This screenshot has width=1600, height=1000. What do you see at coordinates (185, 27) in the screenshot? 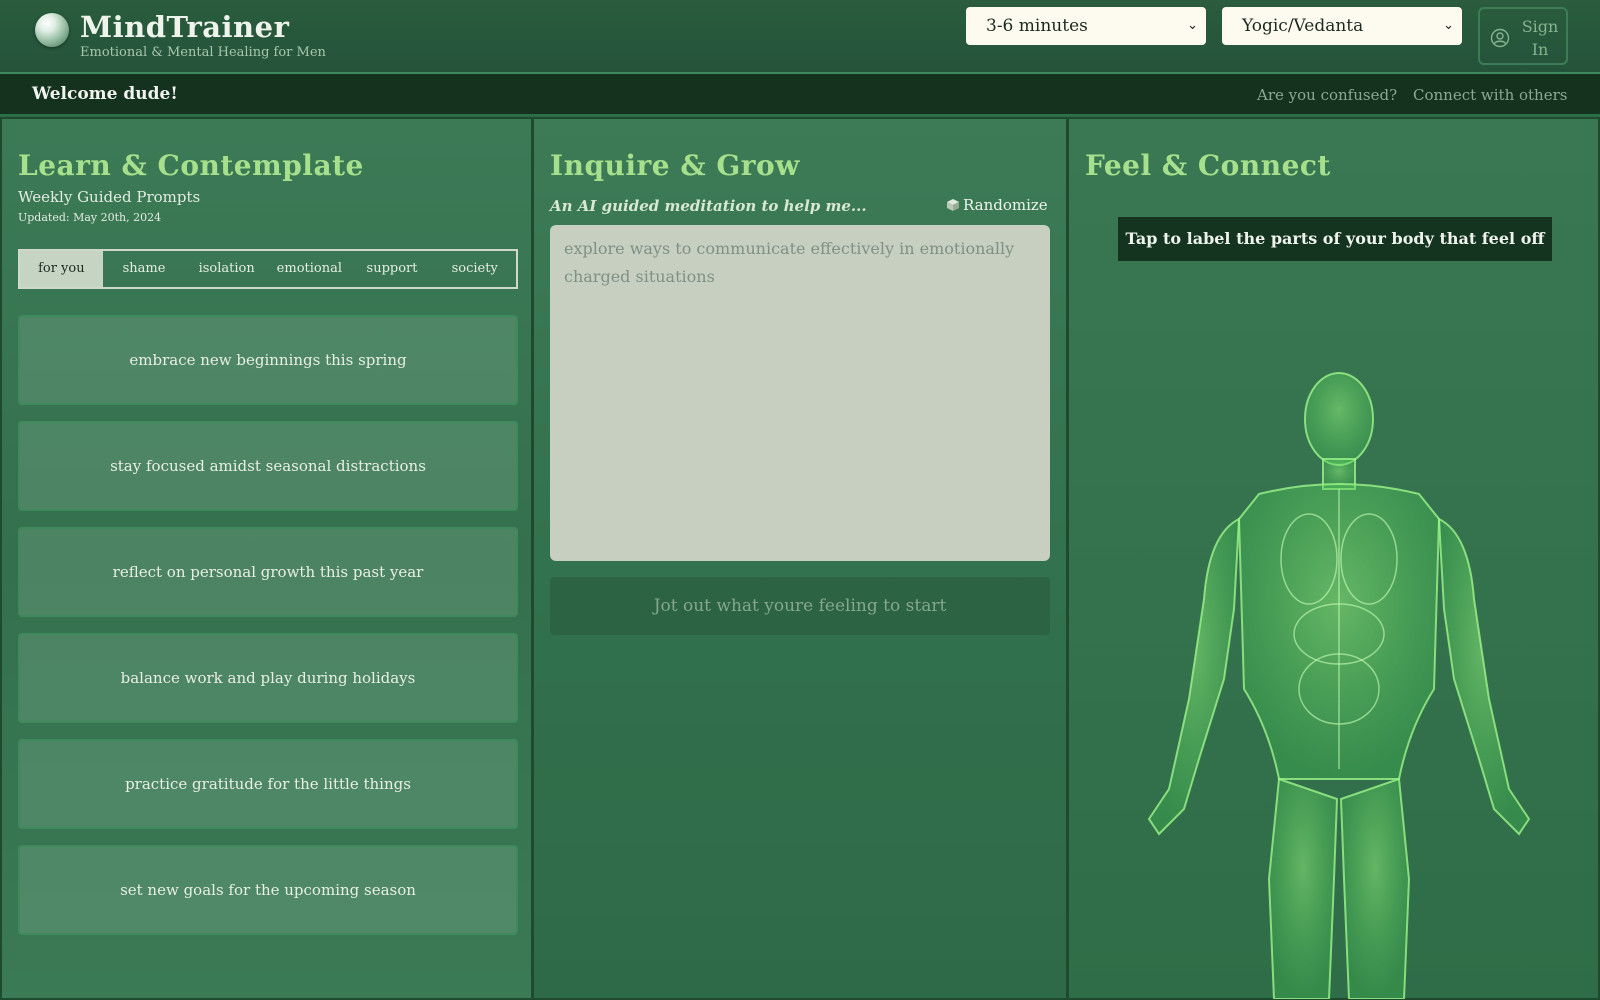
I see `app-title: MindTrainer` at bounding box center [185, 27].